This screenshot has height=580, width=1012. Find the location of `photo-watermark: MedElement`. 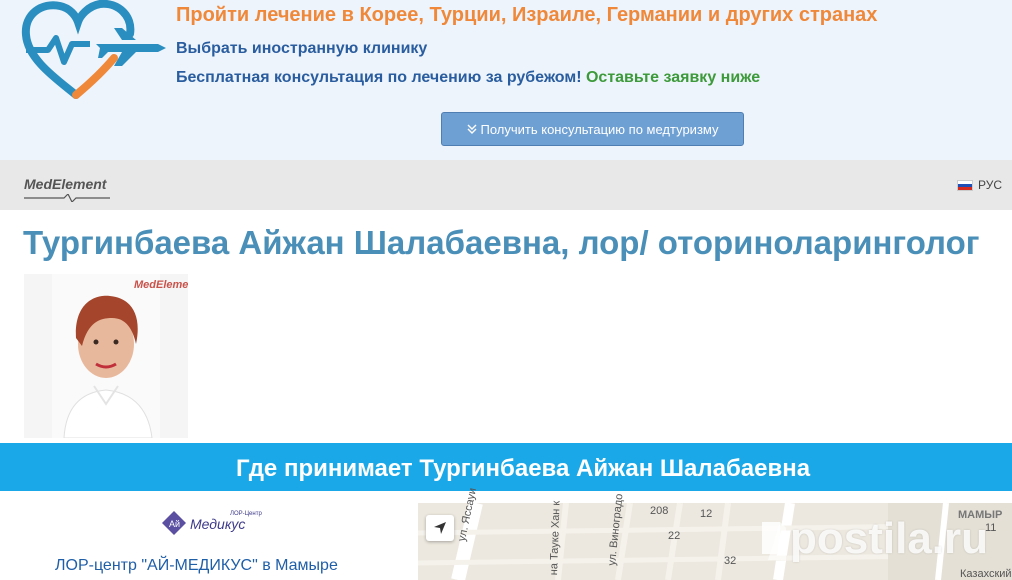

photo-watermark: MedElement is located at coordinates (161, 285).